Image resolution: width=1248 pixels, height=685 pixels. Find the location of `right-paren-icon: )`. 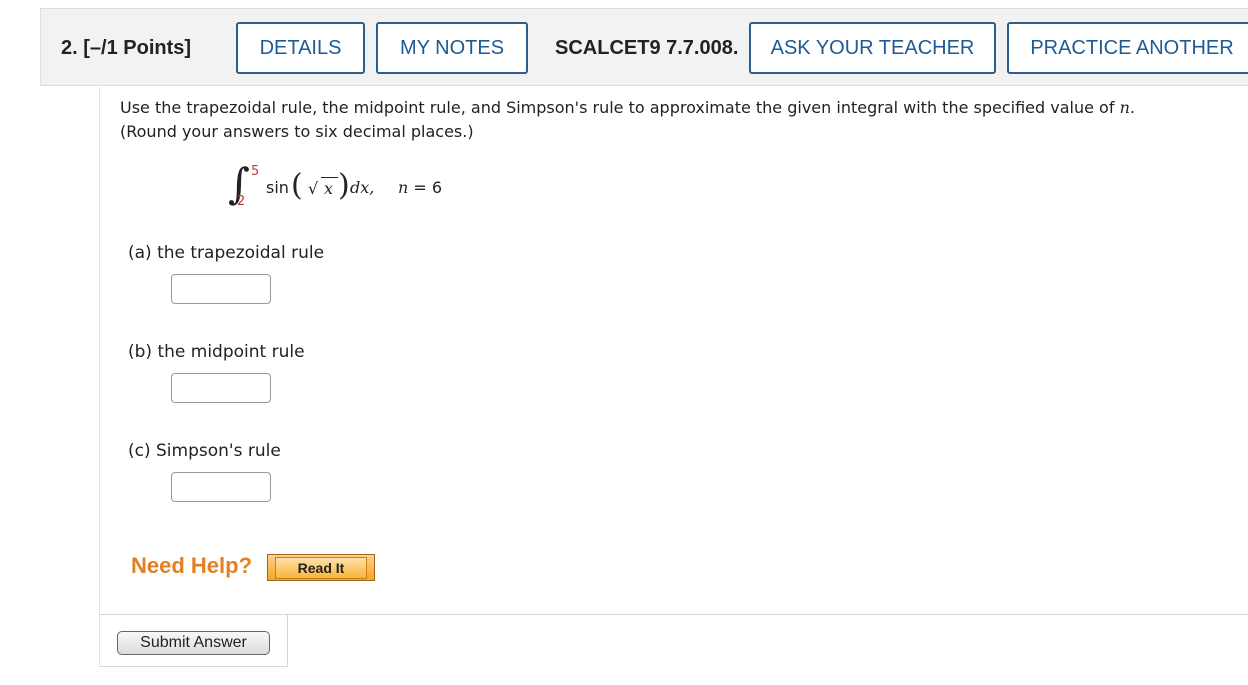

right-paren-icon: ) is located at coordinates (344, 185).